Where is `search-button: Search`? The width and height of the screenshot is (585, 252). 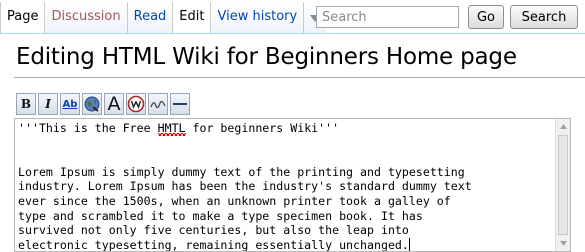
search-button: Search is located at coordinates (544, 17).